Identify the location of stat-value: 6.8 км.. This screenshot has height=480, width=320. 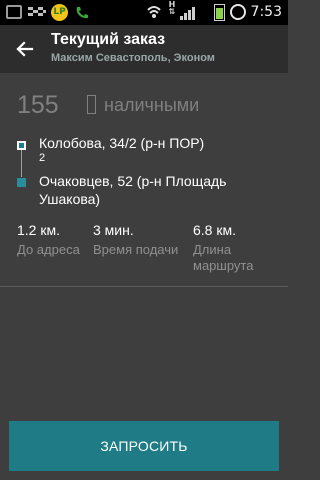
(214, 230).